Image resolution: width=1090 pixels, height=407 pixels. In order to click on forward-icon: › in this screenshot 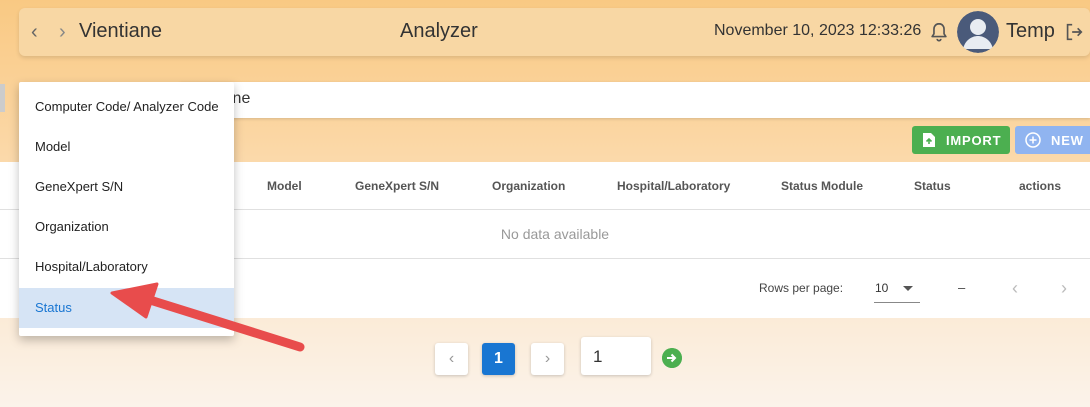, I will do `click(62, 32)`.